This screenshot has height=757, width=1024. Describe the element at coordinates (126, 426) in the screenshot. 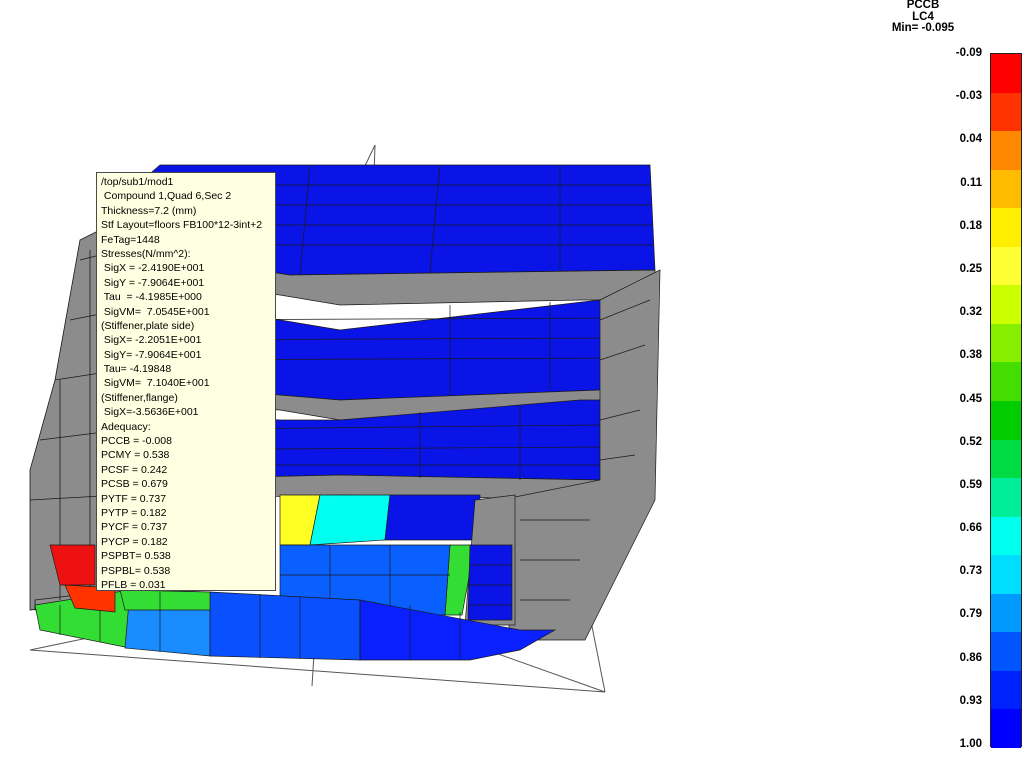

I see `tooltip-line: Adequacy:` at that location.